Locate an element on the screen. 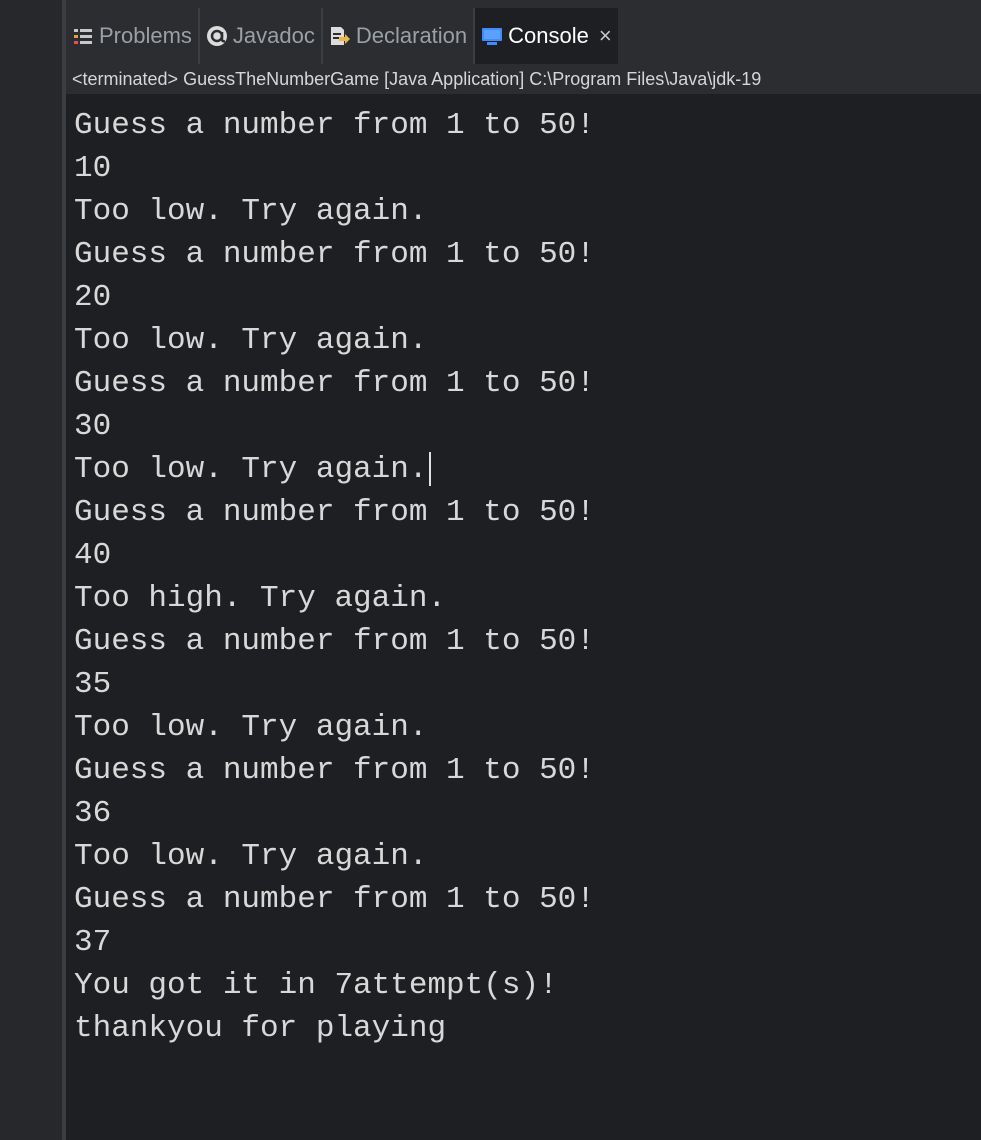 This screenshot has height=1140, width=981. left-gutter is located at coordinates (31, 570).